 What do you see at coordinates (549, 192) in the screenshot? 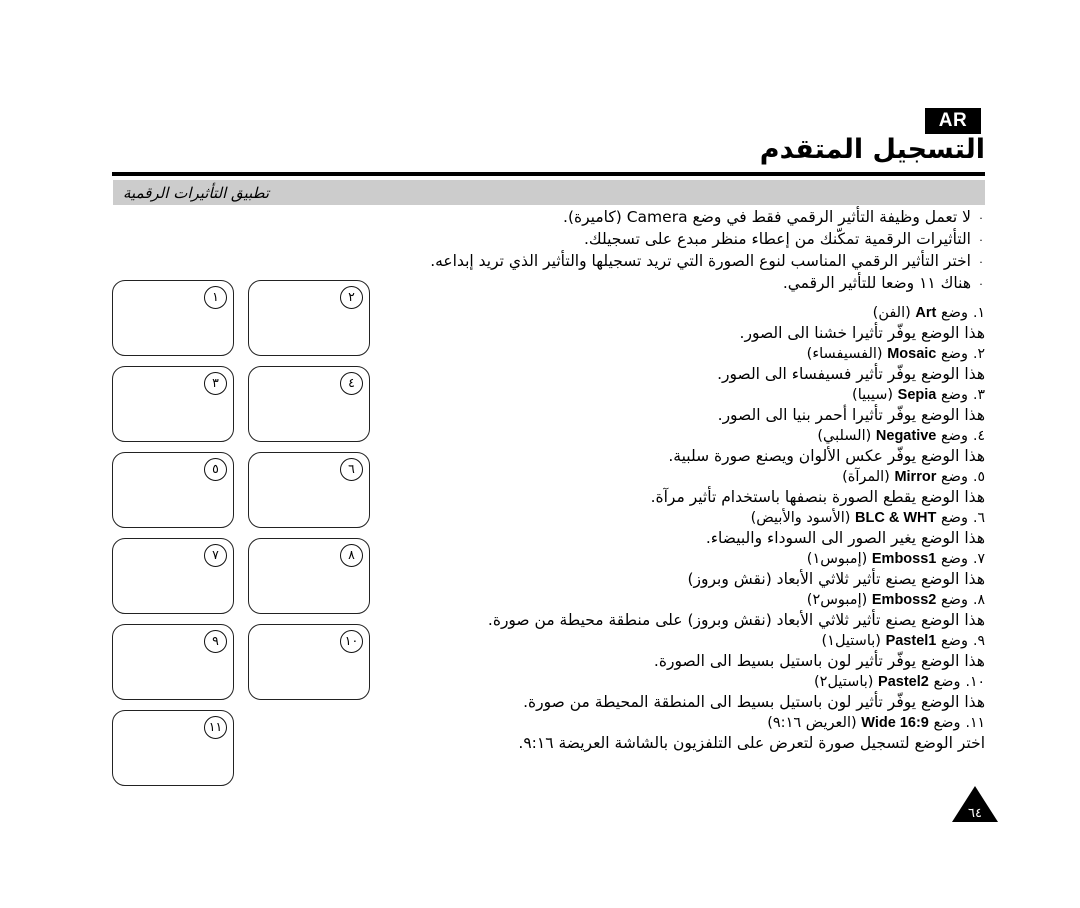
I see `section-header-bar: تطبيق التأثيرات الرقمية` at bounding box center [549, 192].